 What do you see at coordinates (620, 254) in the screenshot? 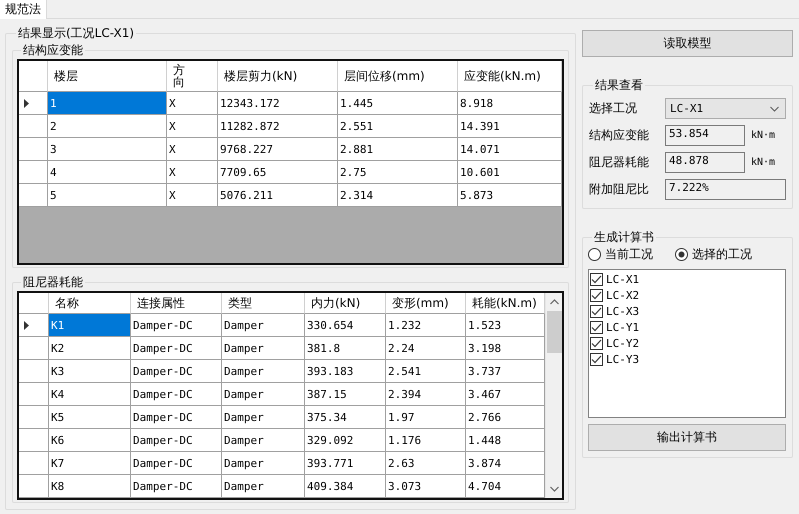
I see `radio-option: 当前工况` at bounding box center [620, 254].